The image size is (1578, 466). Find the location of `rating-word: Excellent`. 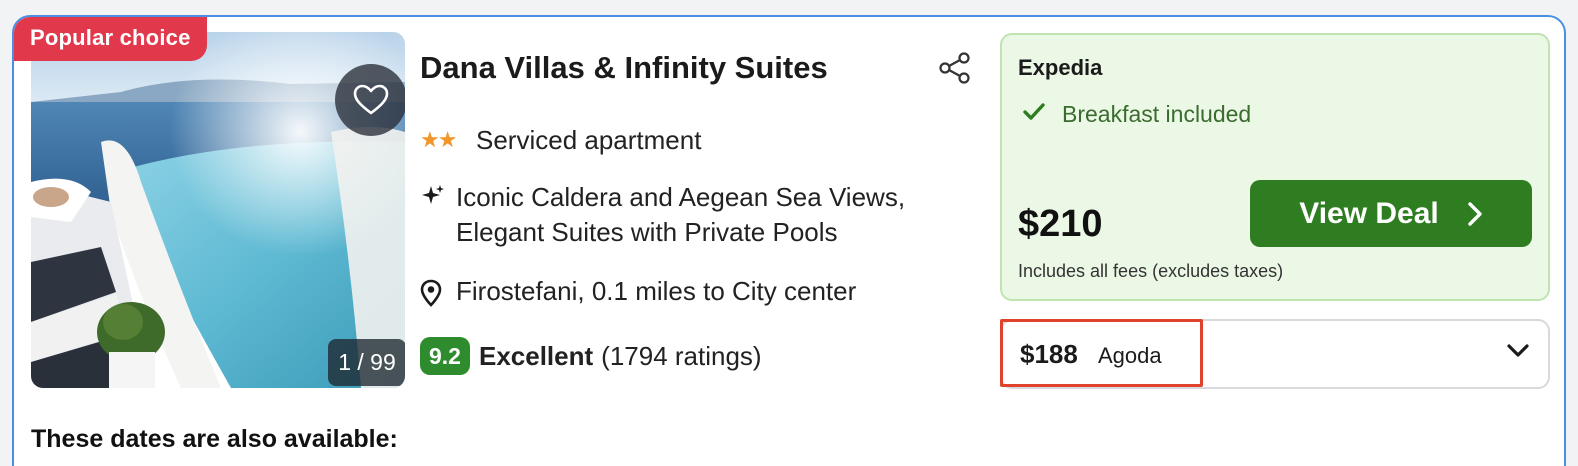

rating-word: Excellent is located at coordinates (536, 355).